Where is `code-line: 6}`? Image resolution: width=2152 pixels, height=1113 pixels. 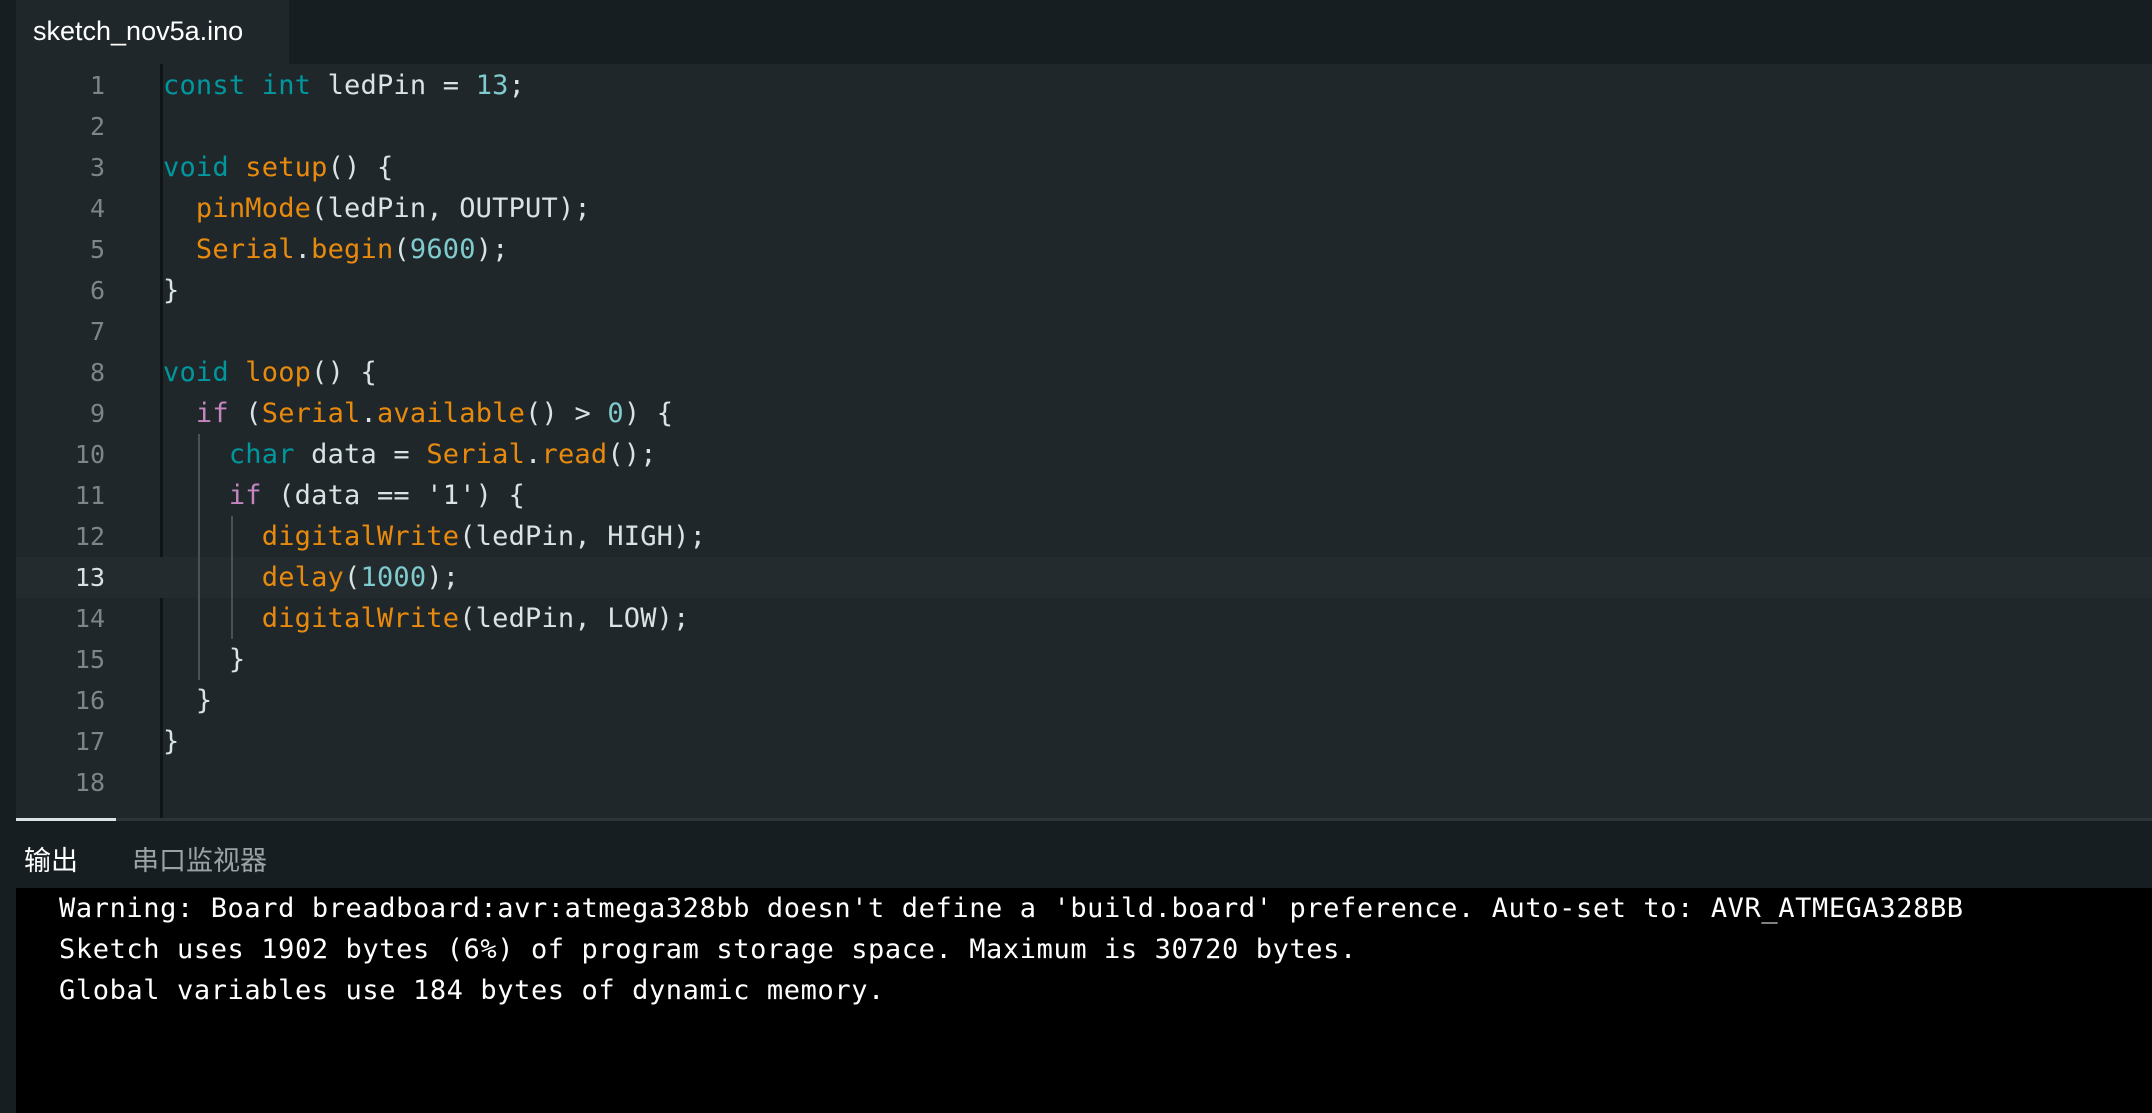
code-line: 6} is located at coordinates (1084, 290).